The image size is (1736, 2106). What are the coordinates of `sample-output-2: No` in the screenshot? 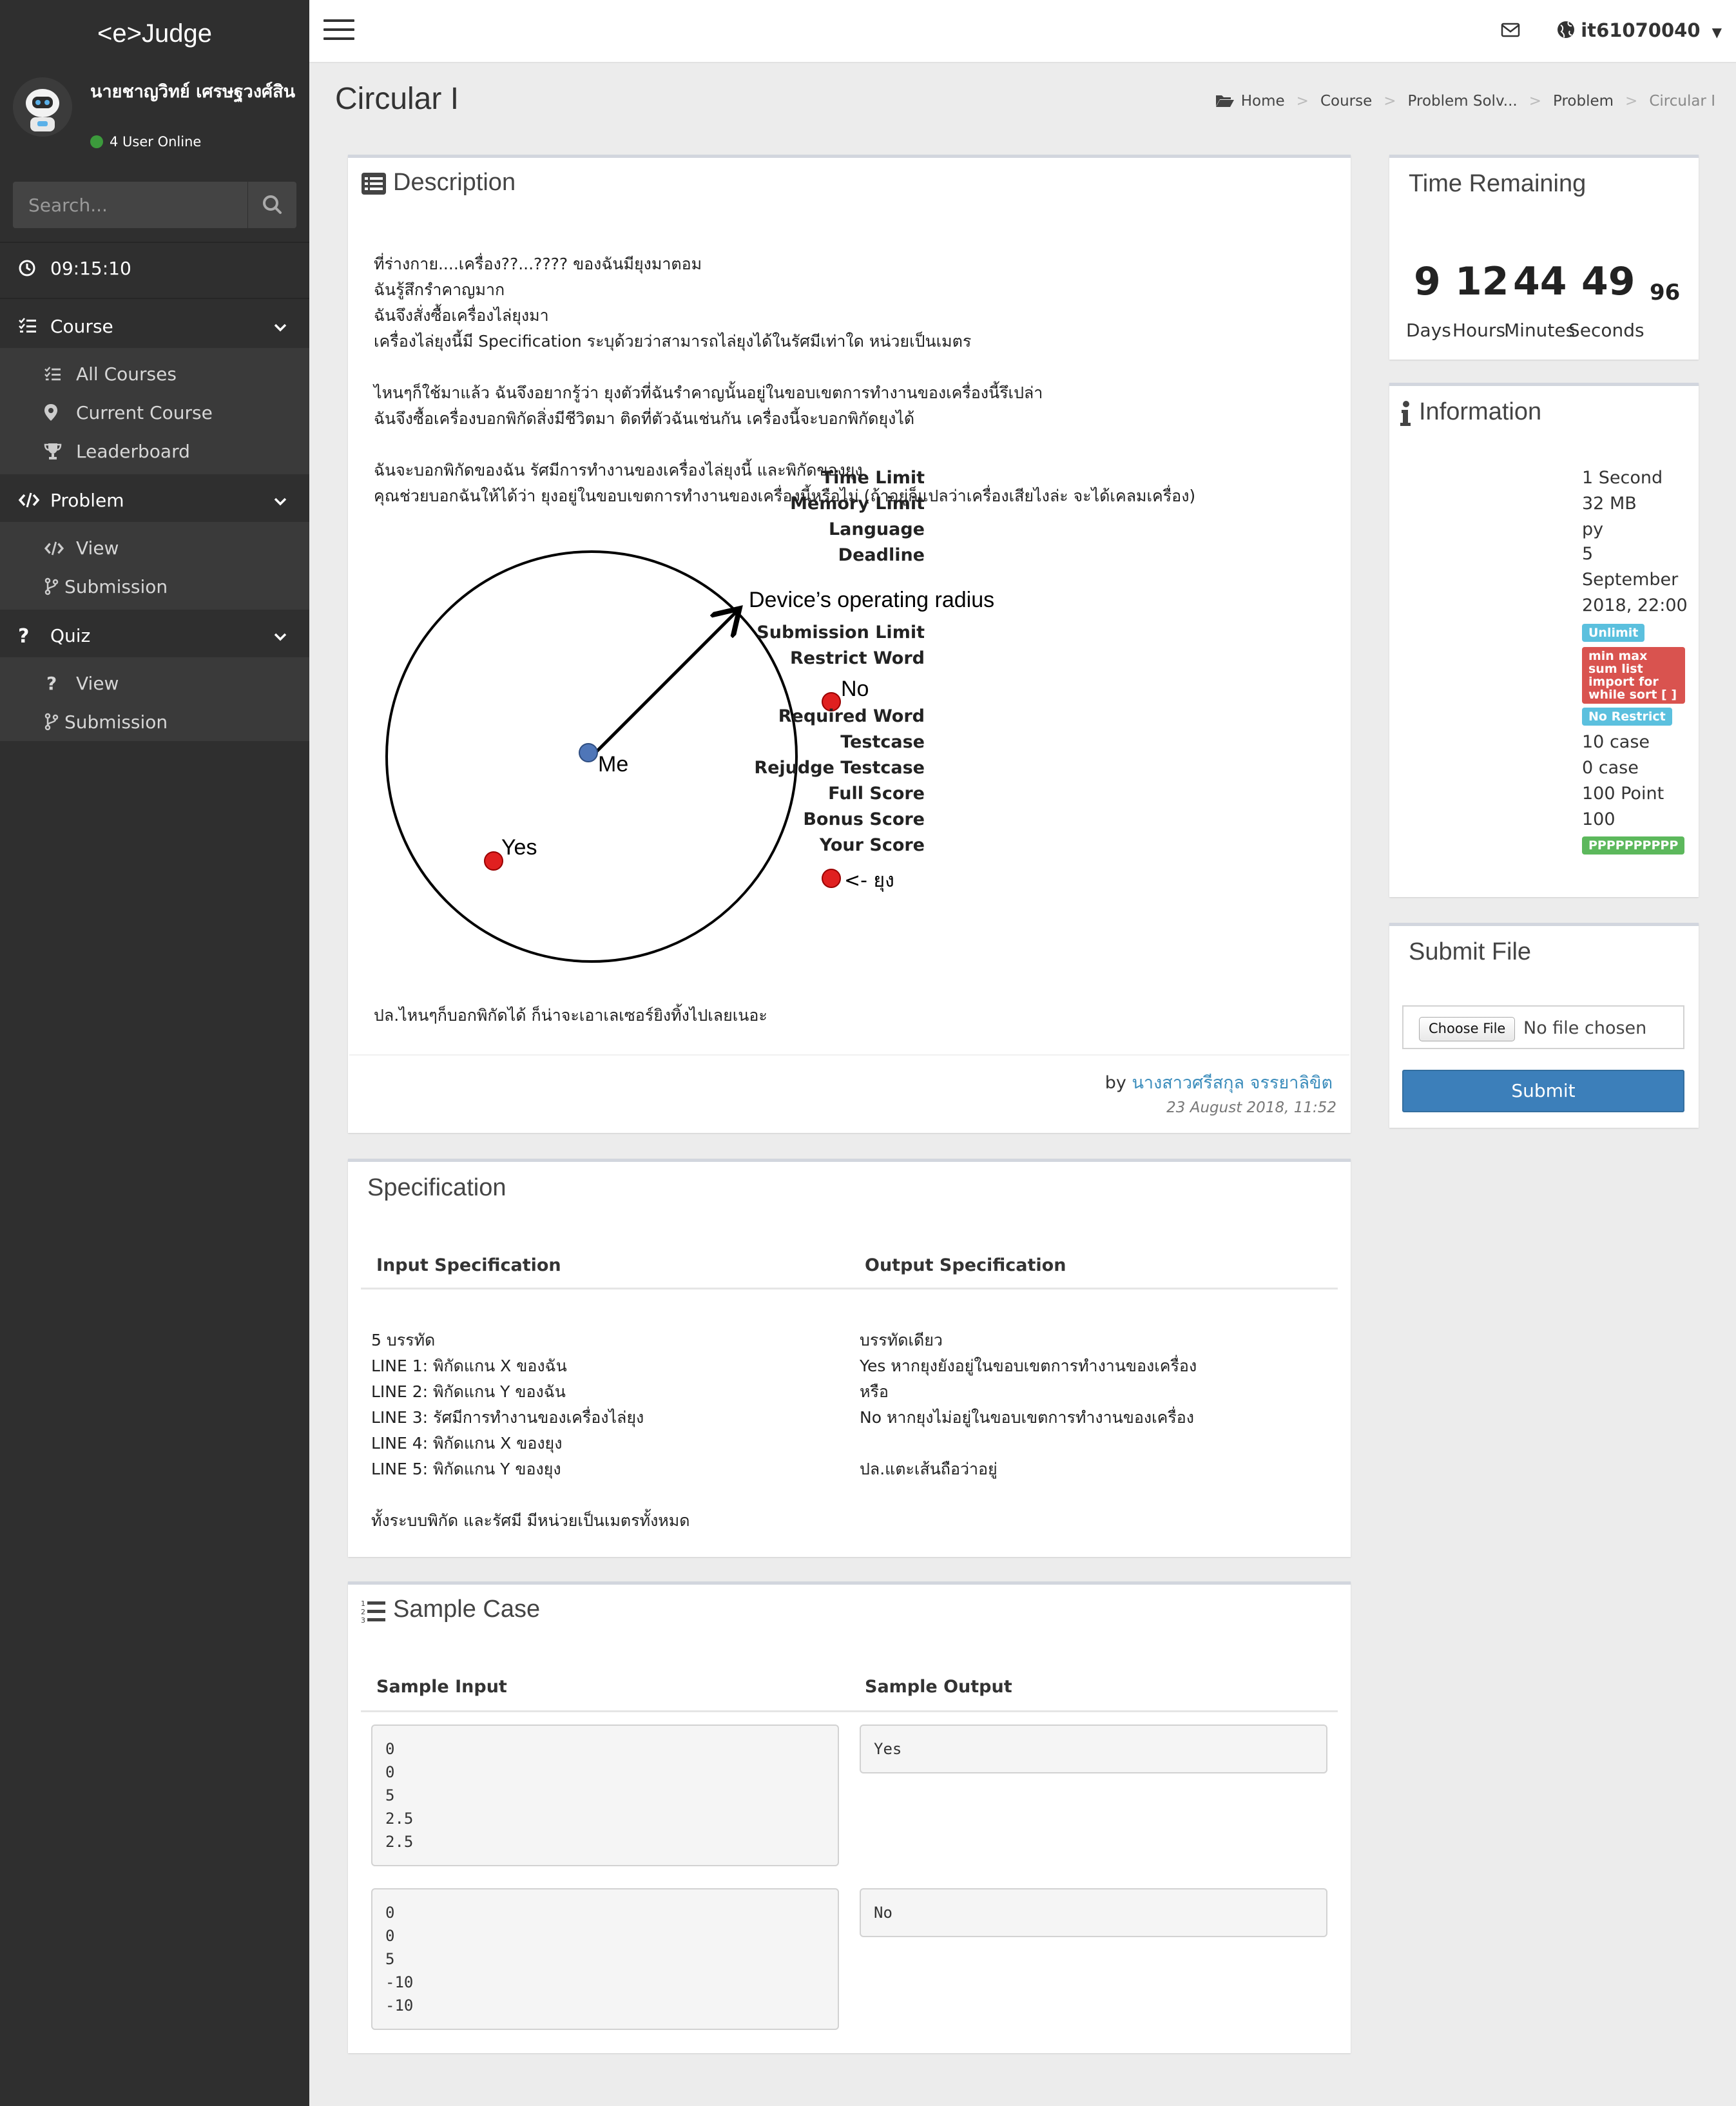 It's located at (1093, 1912).